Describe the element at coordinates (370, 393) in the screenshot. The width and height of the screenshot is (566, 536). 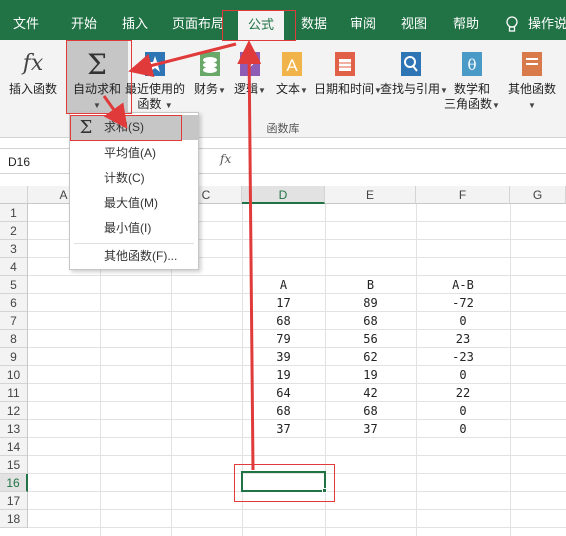
I see `table-cell: 42` at that location.